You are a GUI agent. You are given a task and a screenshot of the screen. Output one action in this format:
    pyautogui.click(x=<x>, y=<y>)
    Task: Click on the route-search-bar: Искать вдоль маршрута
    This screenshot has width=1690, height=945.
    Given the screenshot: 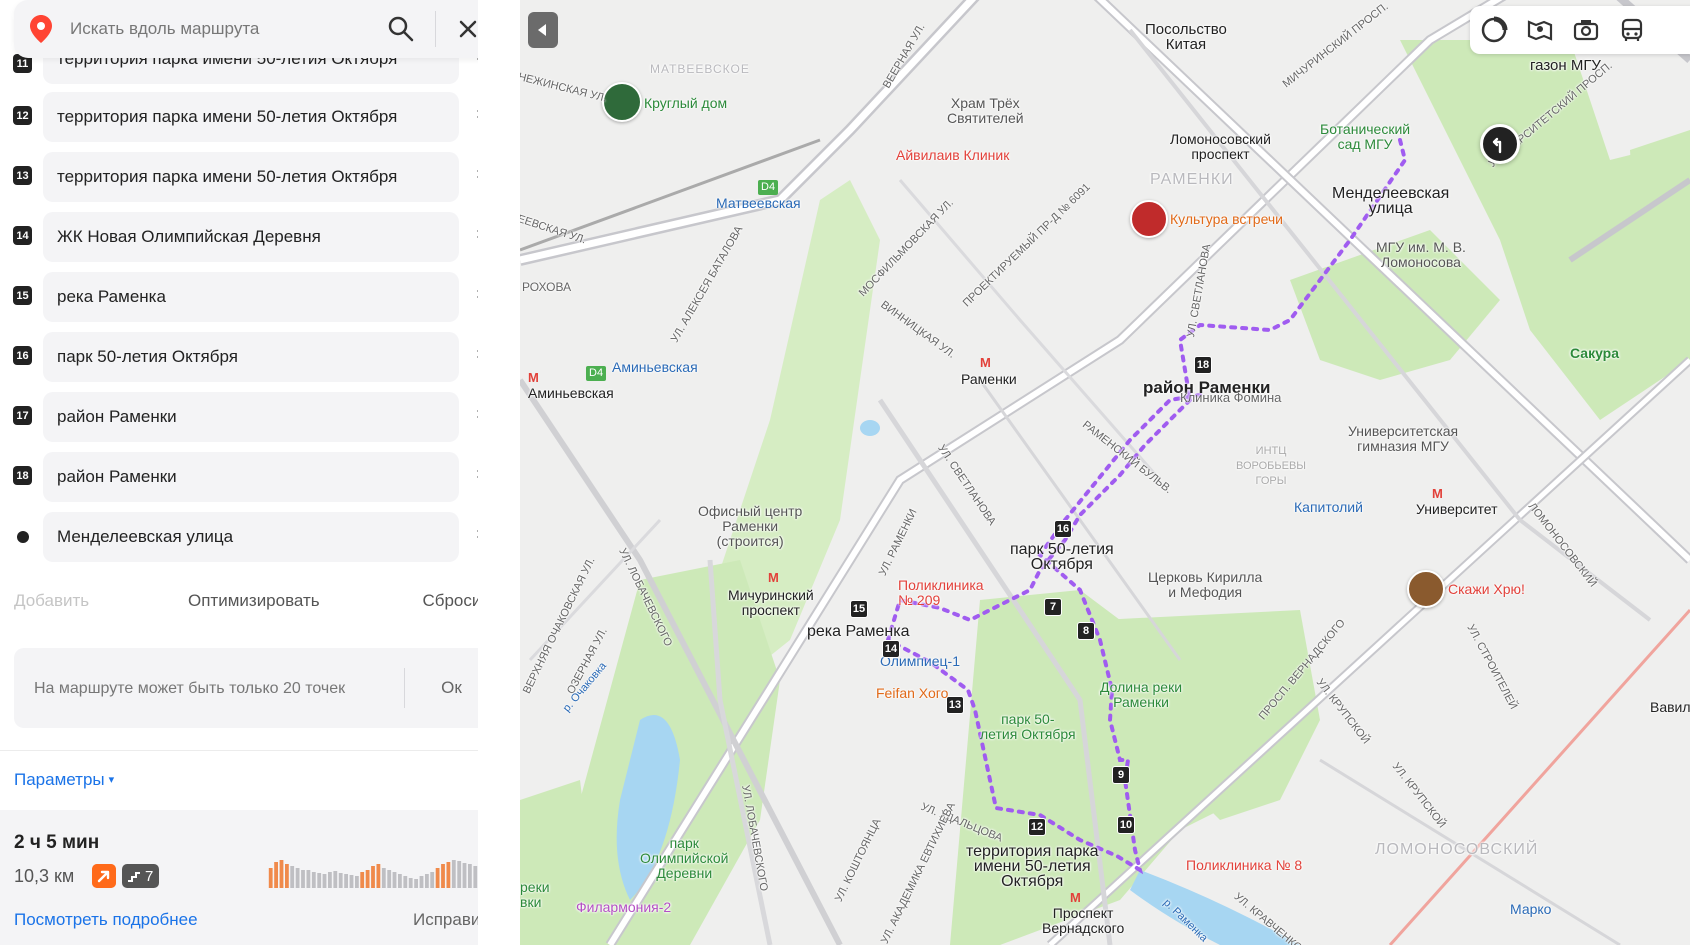 What is the action you would take?
    pyautogui.click(x=246, y=29)
    